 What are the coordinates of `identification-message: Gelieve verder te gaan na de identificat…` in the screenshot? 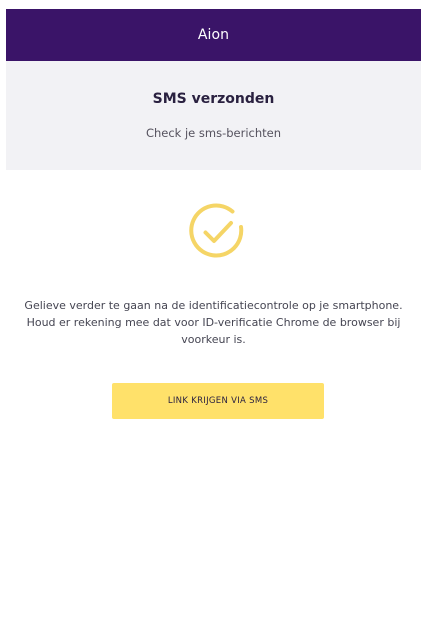 It's located at (213, 322).